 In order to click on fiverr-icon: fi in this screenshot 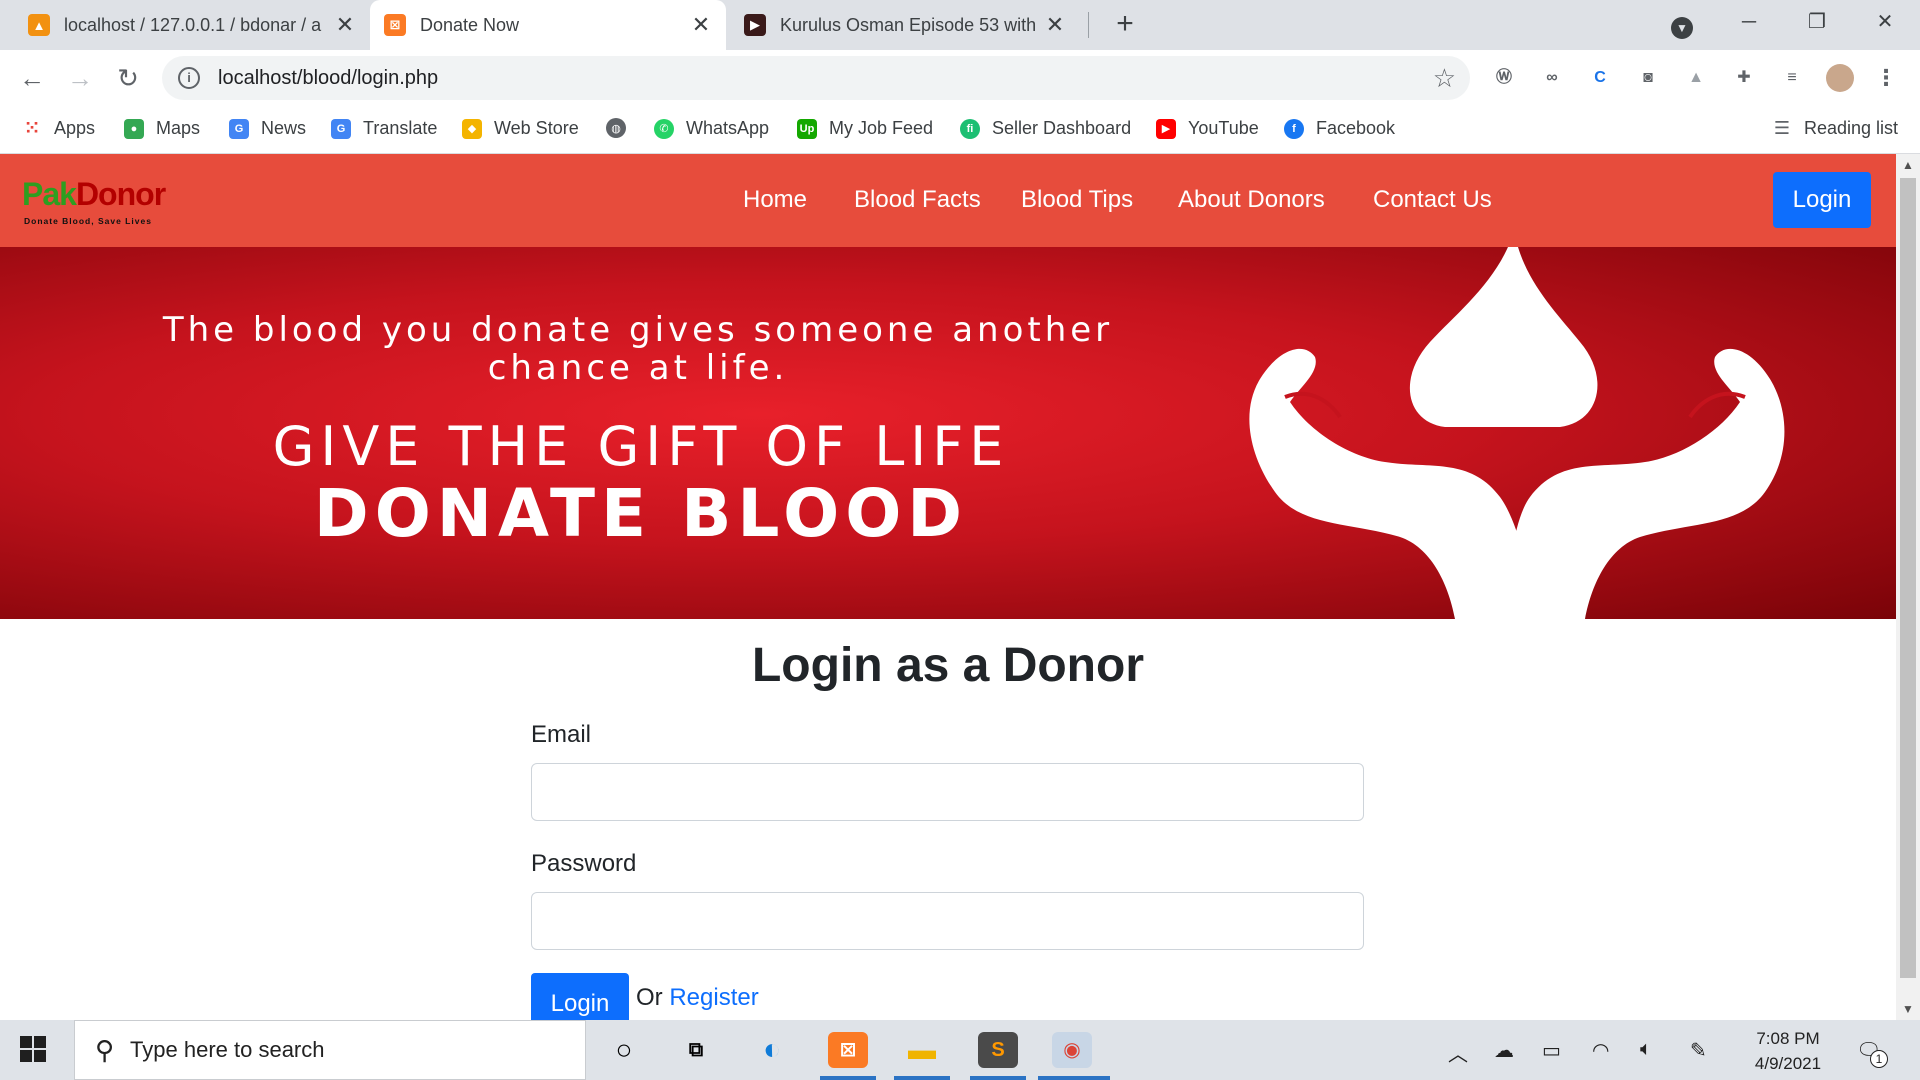, I will do `click(970, 128)`.